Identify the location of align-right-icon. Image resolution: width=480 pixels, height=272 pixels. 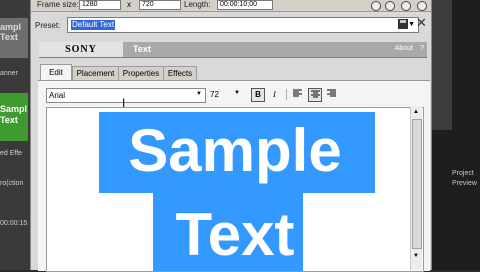
(331, 93).